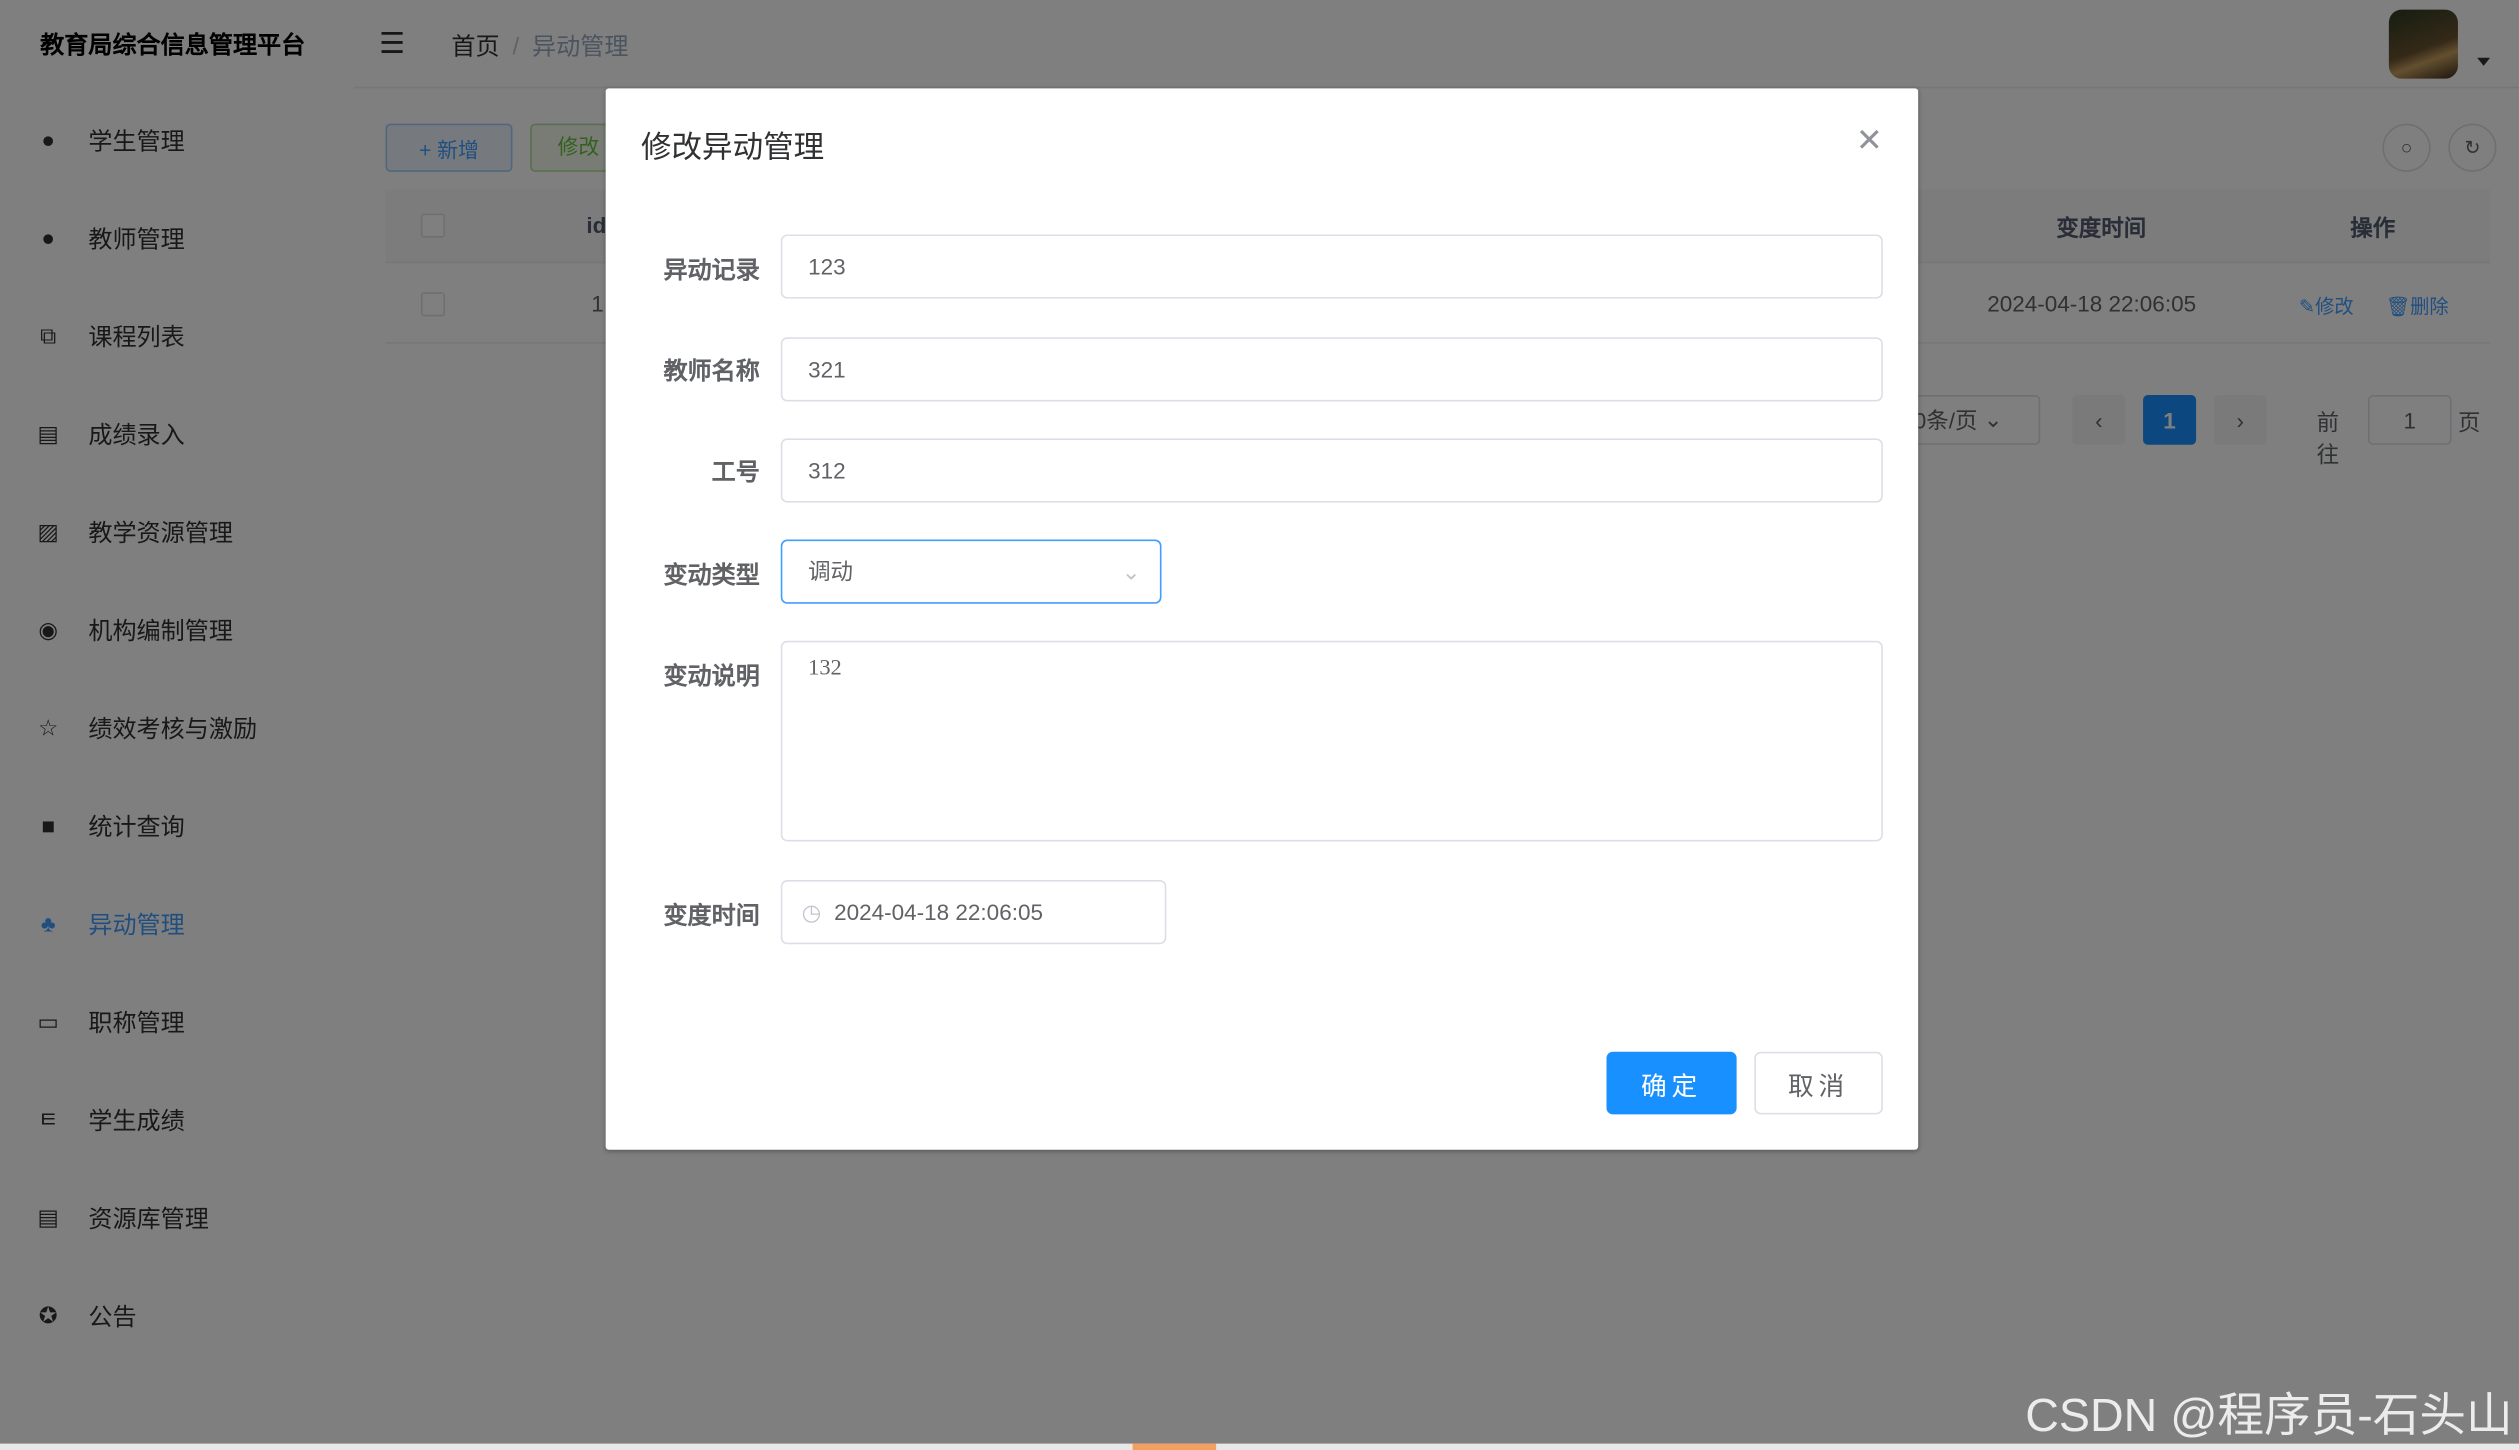  I want to click on staff-no-label: 工号, so click(735, 473).